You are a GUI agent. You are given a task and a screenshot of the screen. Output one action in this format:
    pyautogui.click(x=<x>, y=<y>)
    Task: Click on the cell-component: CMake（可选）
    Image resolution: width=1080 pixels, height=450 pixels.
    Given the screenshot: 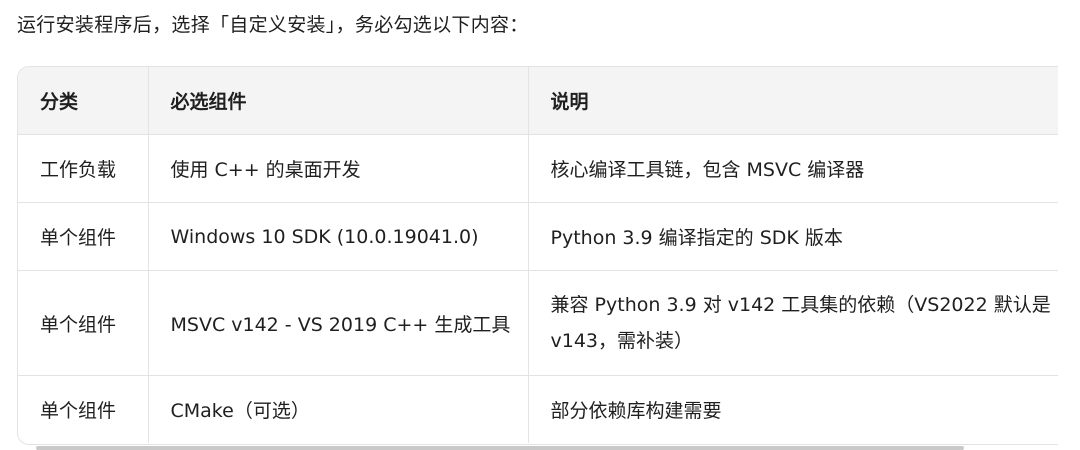 What is the action you would take?
    pyautogui.click(x=338, y=409)
    